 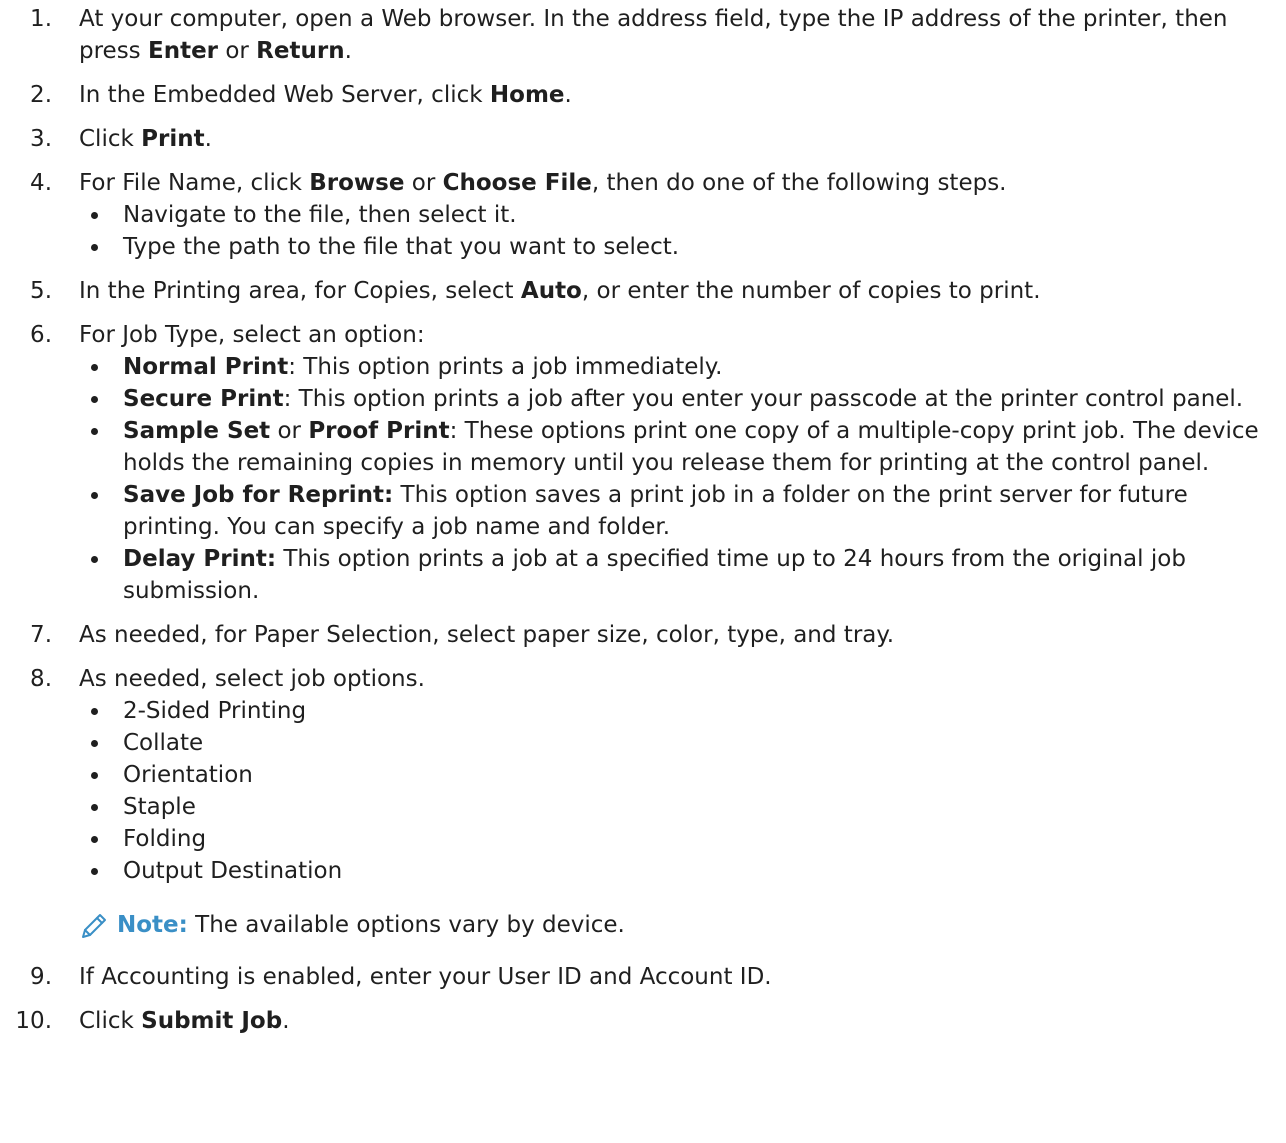 I want to click on step-number: 6, so click(x=26, y=335).